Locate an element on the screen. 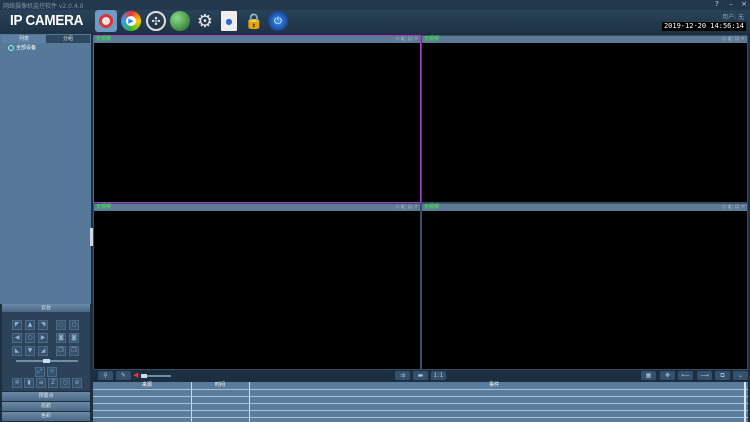 This screenshot has width=750, height=422. column-time: 时间 is located at coordinates (220, 385).